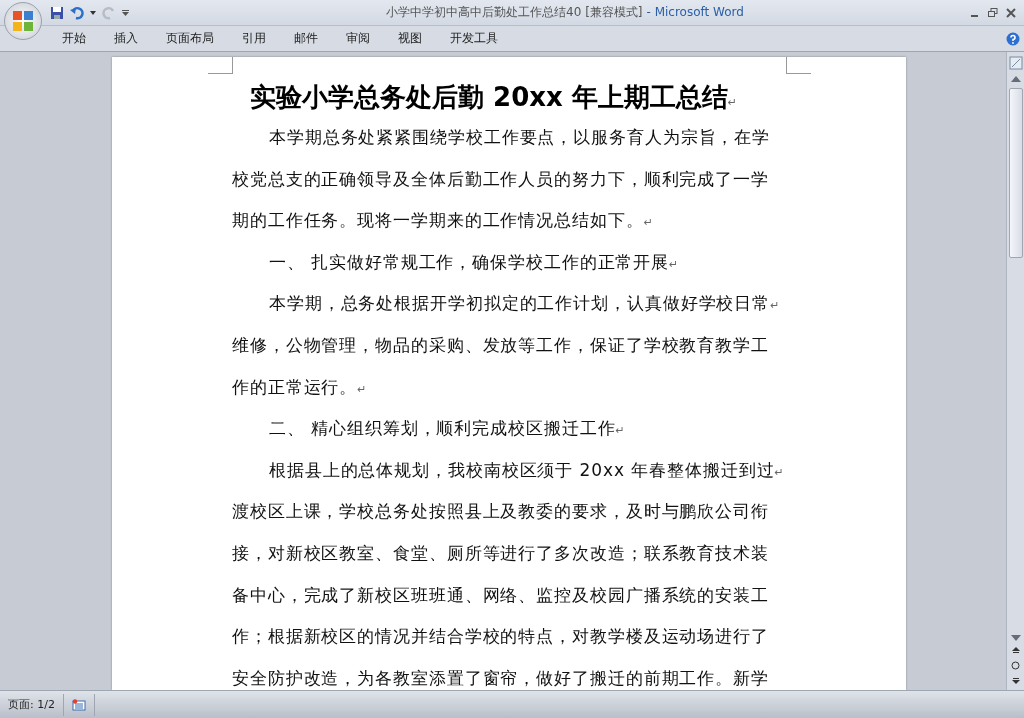  What do you see at coordinates (1015, 680) in the screenshot?
I see `next-page-icon` at bounding box center [1015, 680].